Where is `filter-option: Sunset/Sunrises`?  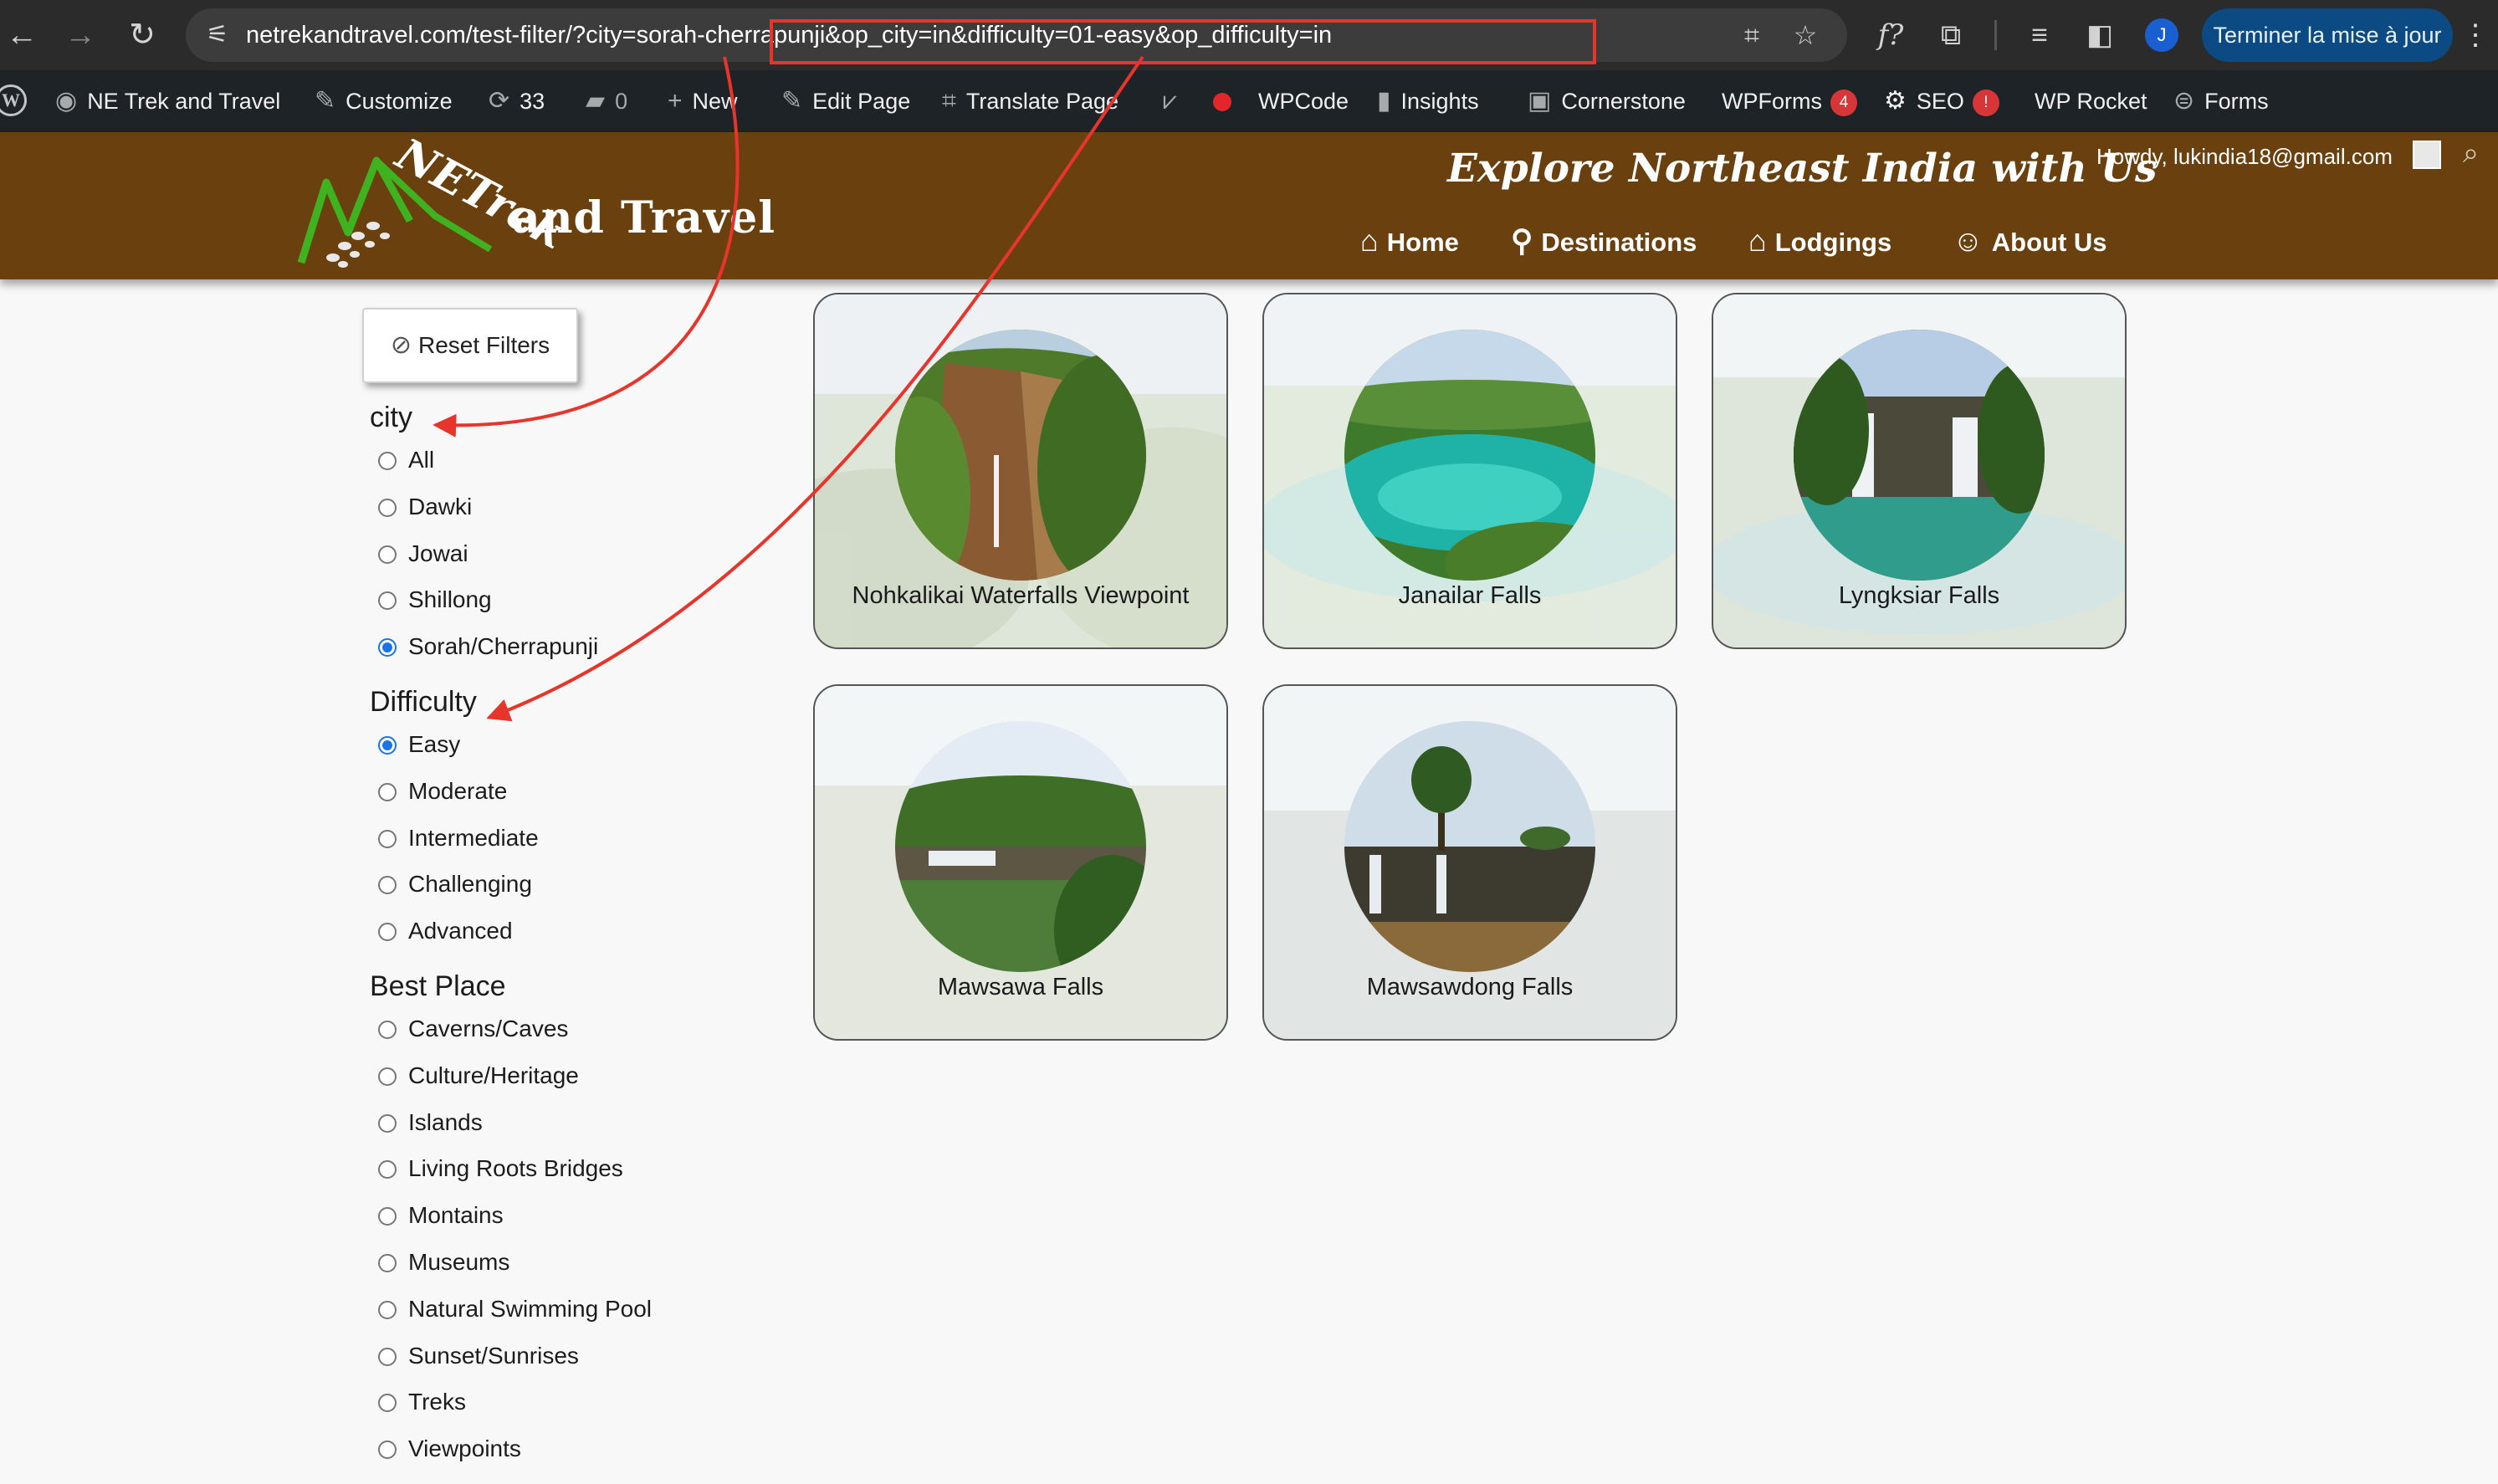 filter-option: Sunset/Sunrises is located at coordinates (478, 1356).